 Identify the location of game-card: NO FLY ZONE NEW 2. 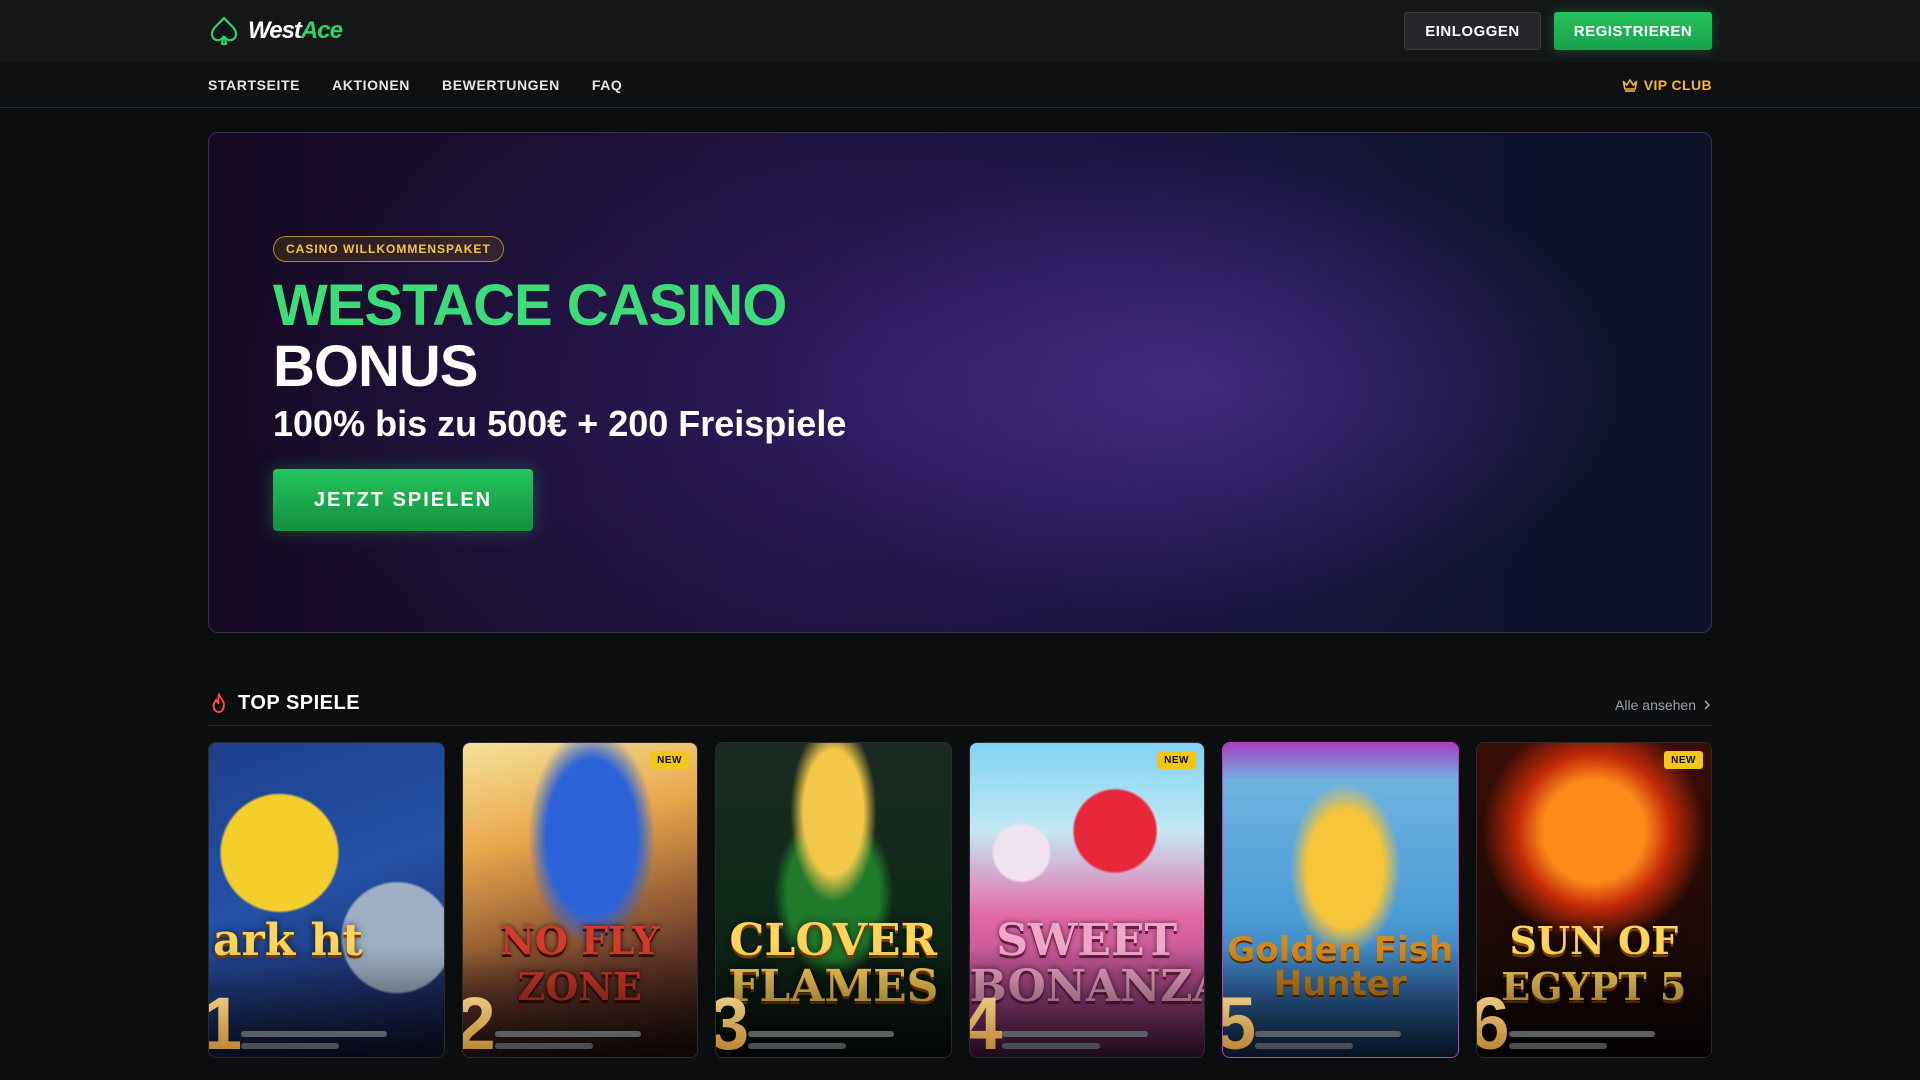
(579, 900).